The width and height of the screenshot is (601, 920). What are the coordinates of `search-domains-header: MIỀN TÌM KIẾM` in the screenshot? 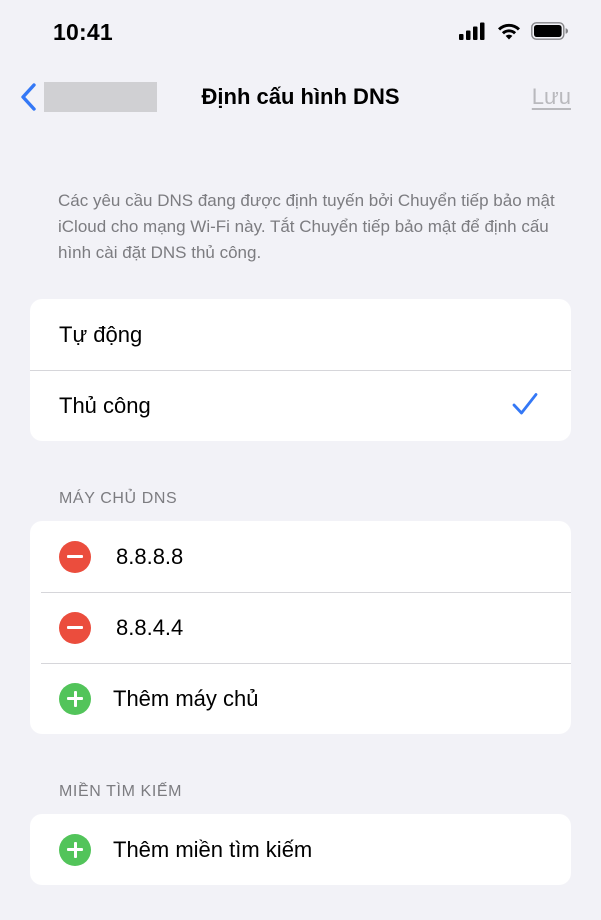 It's located at (121, 791).